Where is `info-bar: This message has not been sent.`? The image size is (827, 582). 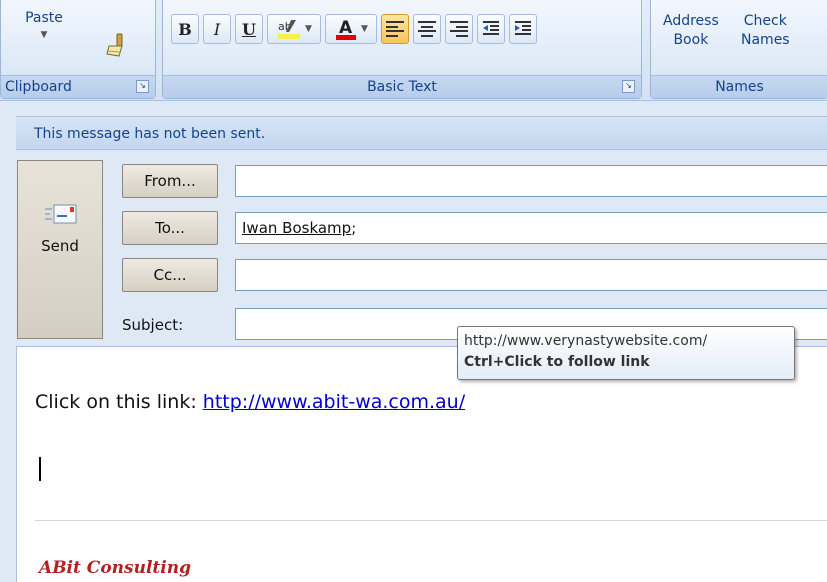
info-bar: This message has not been sent. is located at coordinates (421, 133).